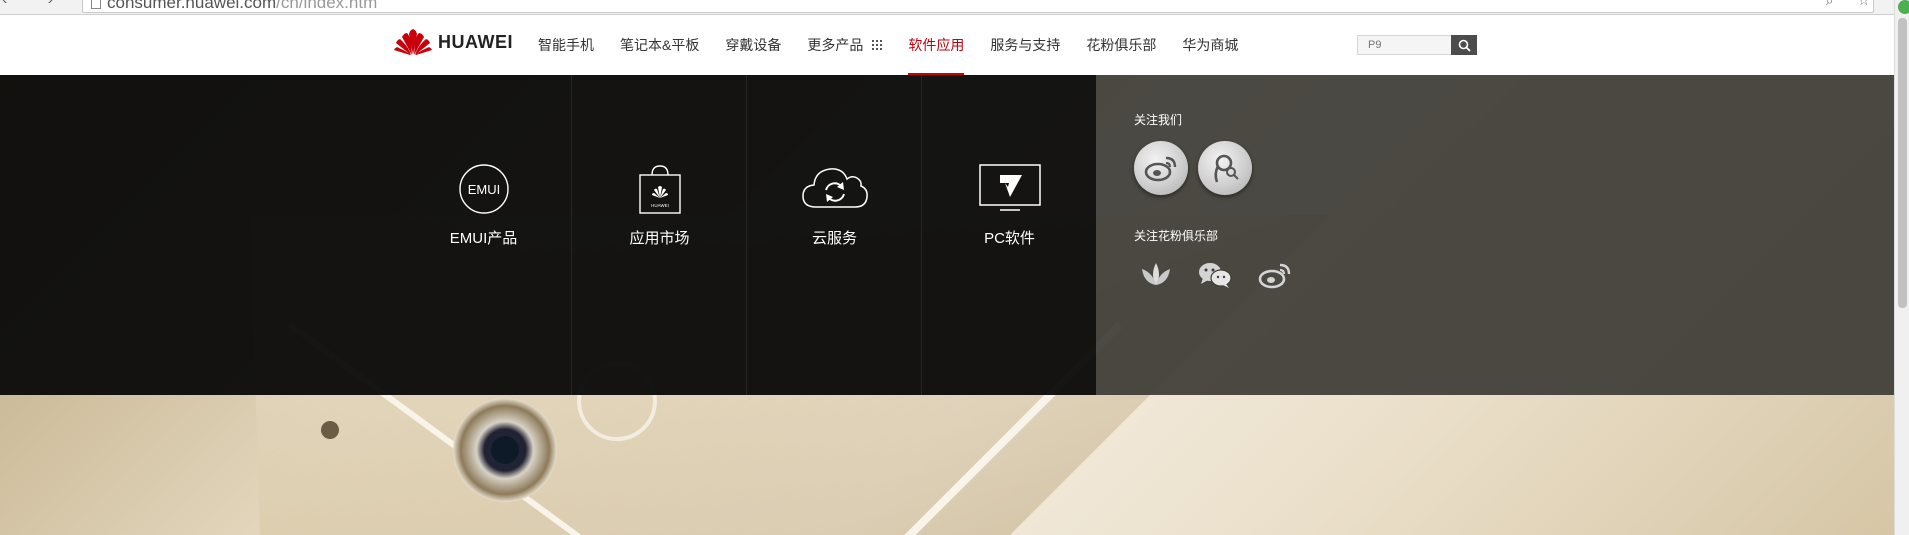 The image size is (1909, 535). What do you see at coordinates (483, 238) in the screenshot?
I see `dropdown-item-label: EMUI产品` at bounding box center [483, 238].